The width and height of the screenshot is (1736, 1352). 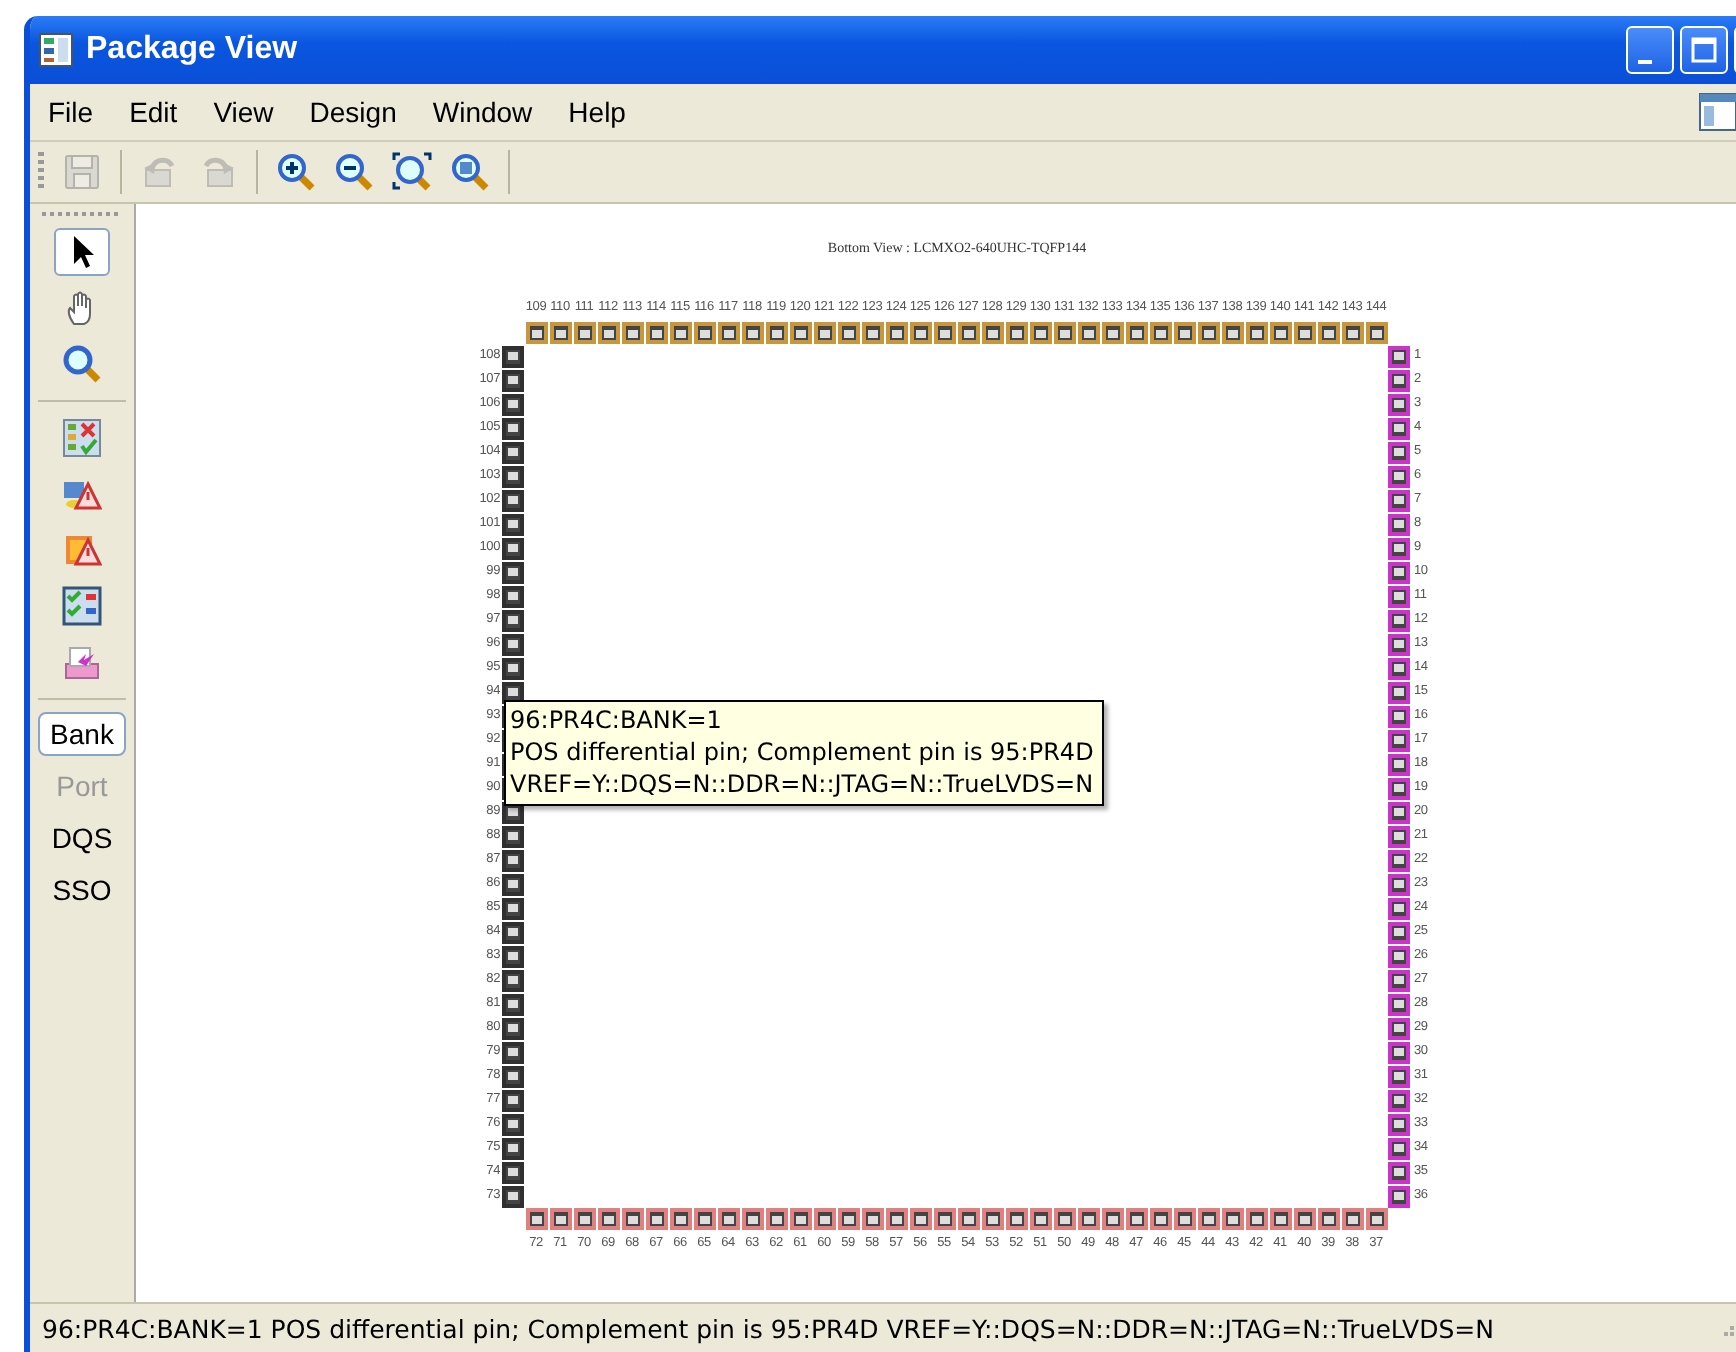 I want to click on view-mode-tab: Bank, so click(x=82, y=734).